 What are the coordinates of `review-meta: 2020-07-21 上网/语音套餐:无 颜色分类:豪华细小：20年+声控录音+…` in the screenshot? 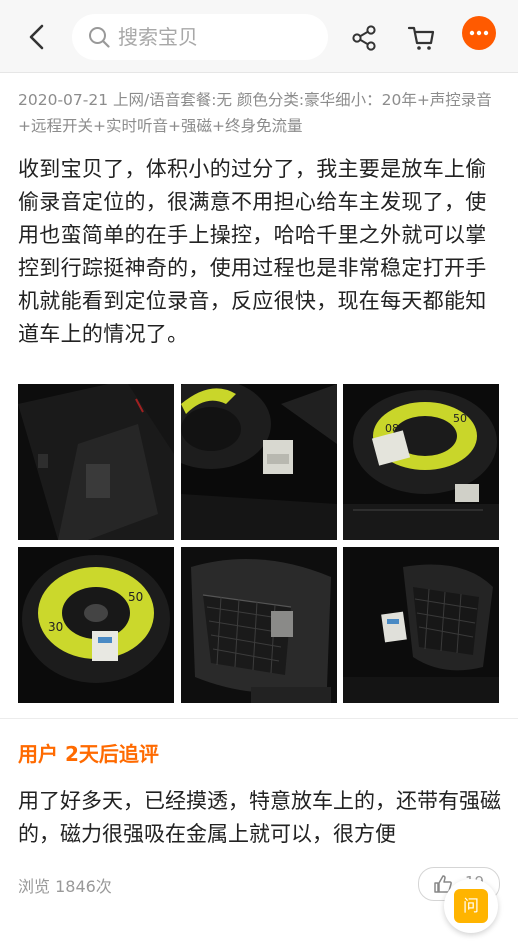 It's located at (255, 113).